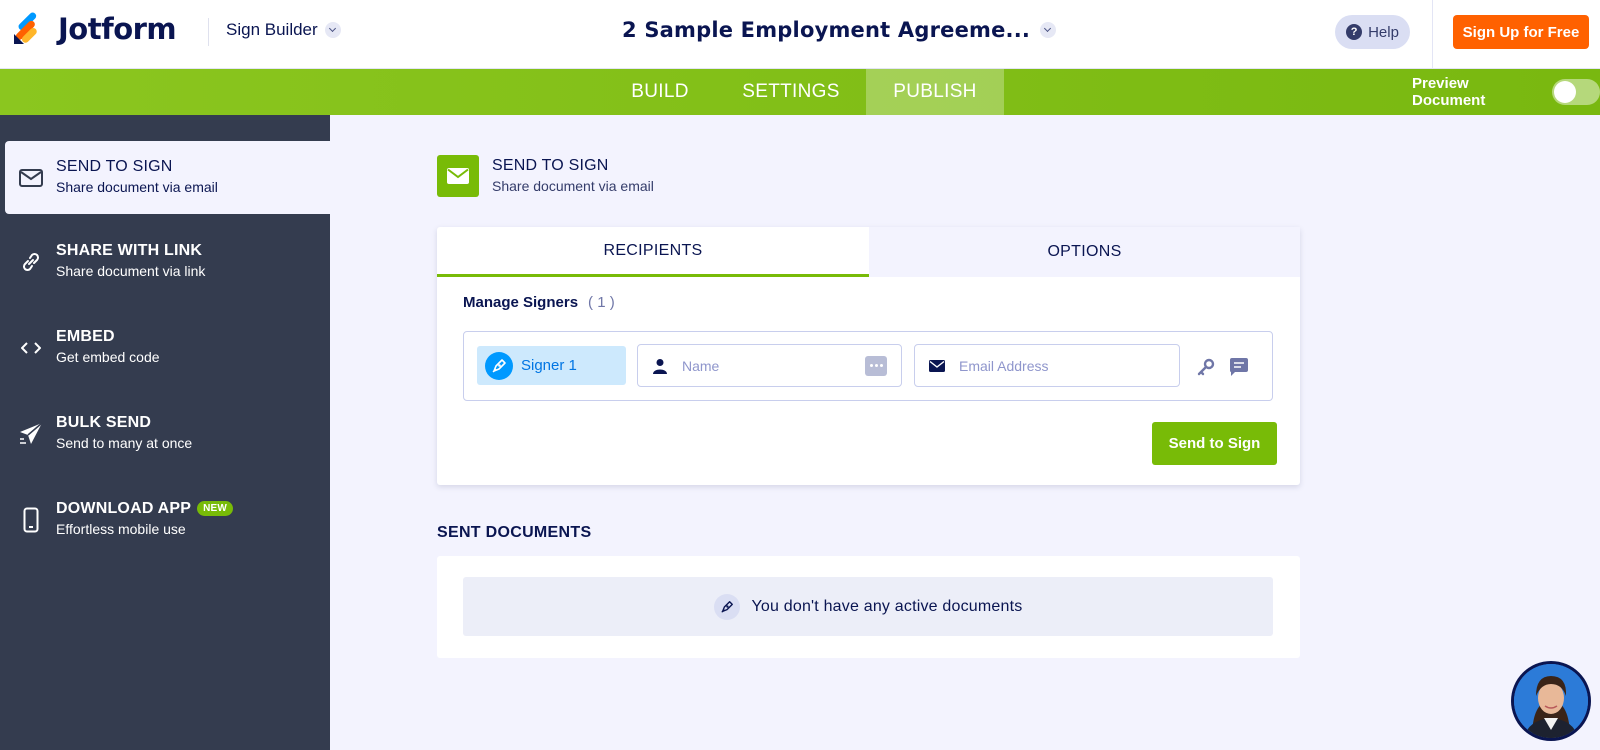 Image resolution: width=1600 pixels, height=750 pixels. Describe the element at coordinates (124, 443) in the screenshot. I see `sidebar-item-subtitle: Send to many at once` at that location.